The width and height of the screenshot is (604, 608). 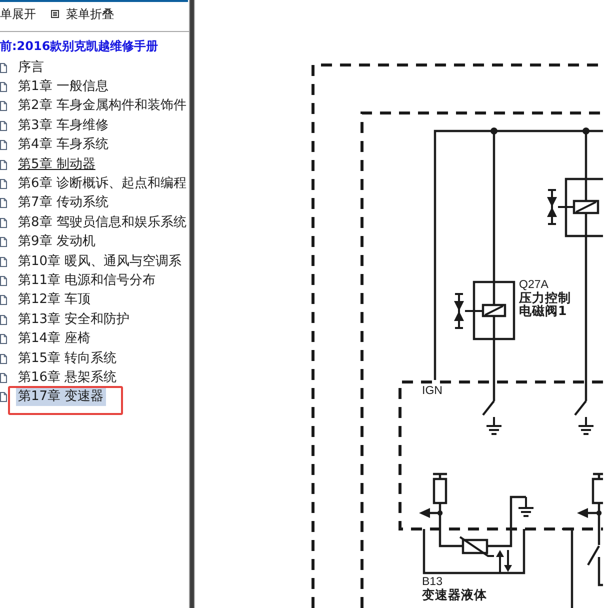 I want to click on component-name: 变速器液体, so click(x=454, y=594).